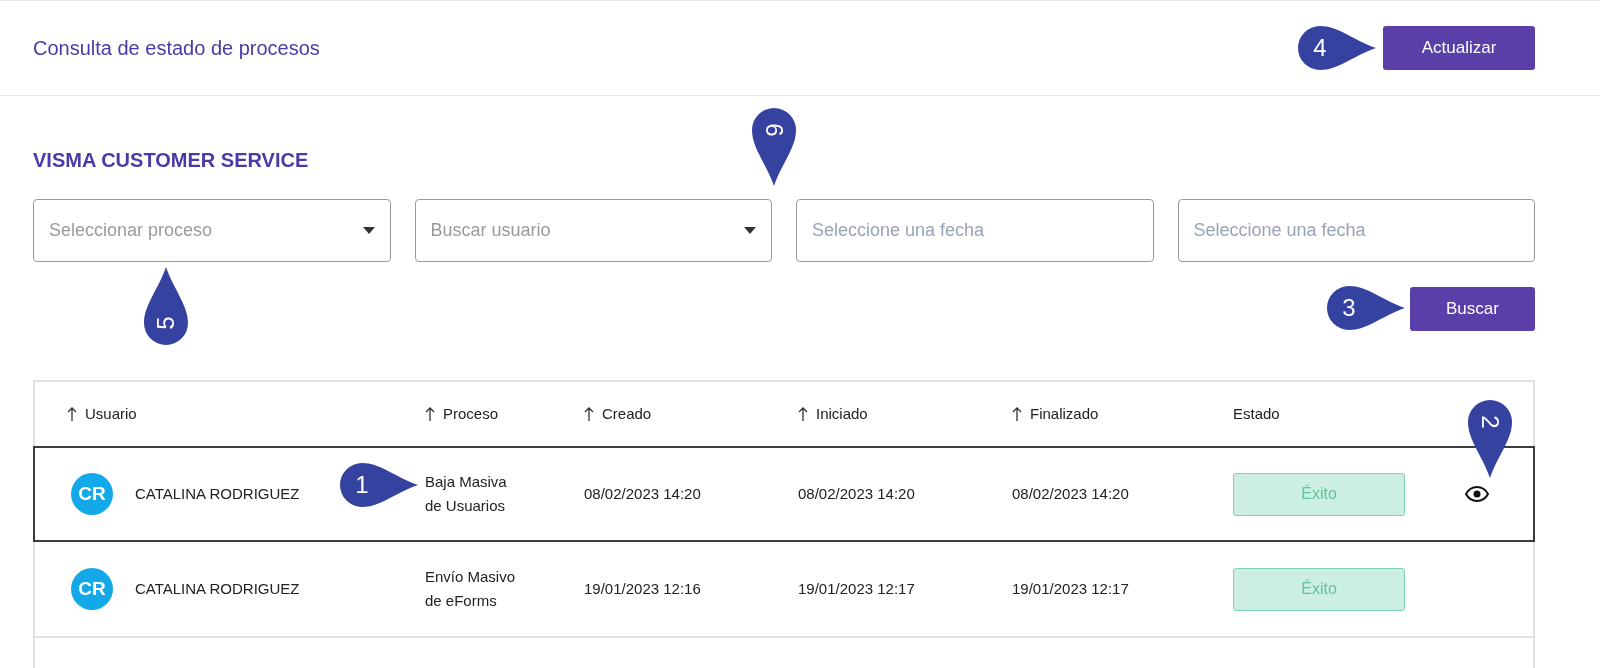 This screenshot has width=1600, height=668. Describe the element at coordinates (774, 148) in the screenshot. I see `callout-marker: 6` at that location.